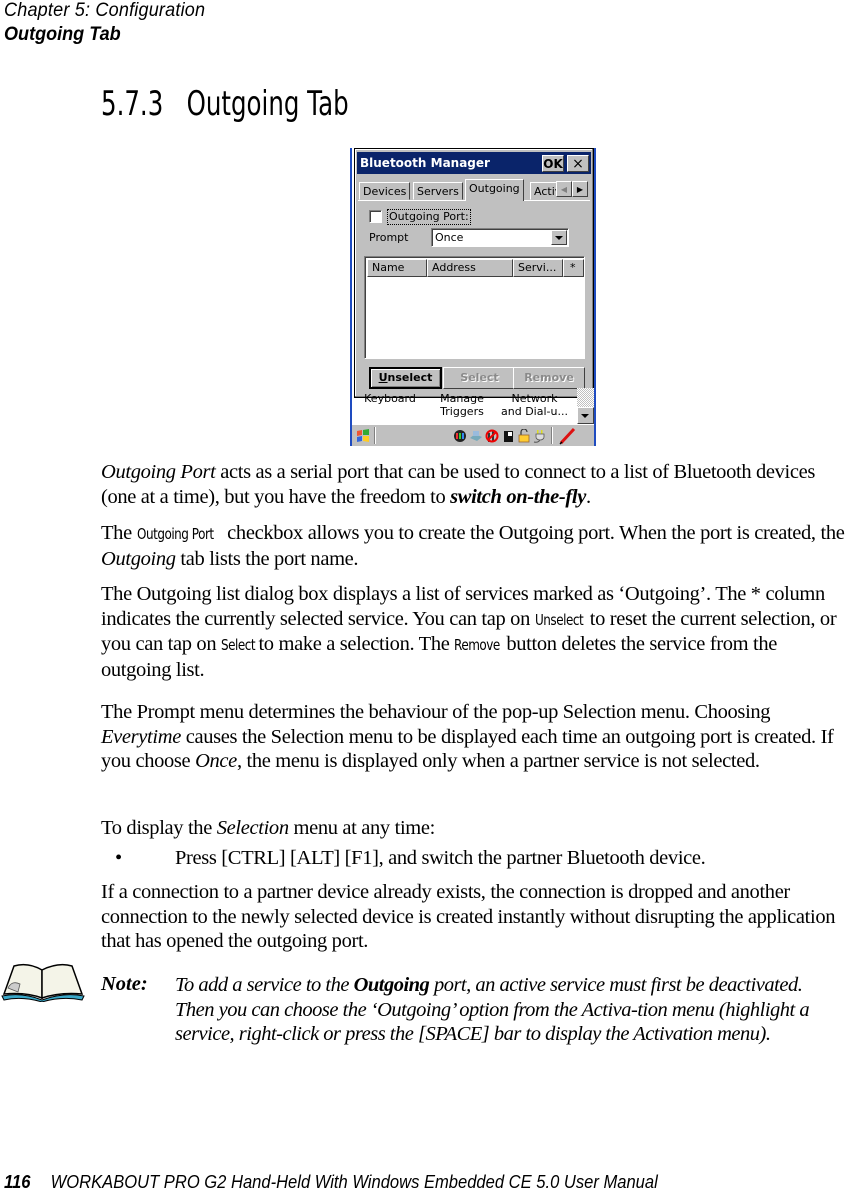  I want to click on select-button: Select, so click(479, 378).